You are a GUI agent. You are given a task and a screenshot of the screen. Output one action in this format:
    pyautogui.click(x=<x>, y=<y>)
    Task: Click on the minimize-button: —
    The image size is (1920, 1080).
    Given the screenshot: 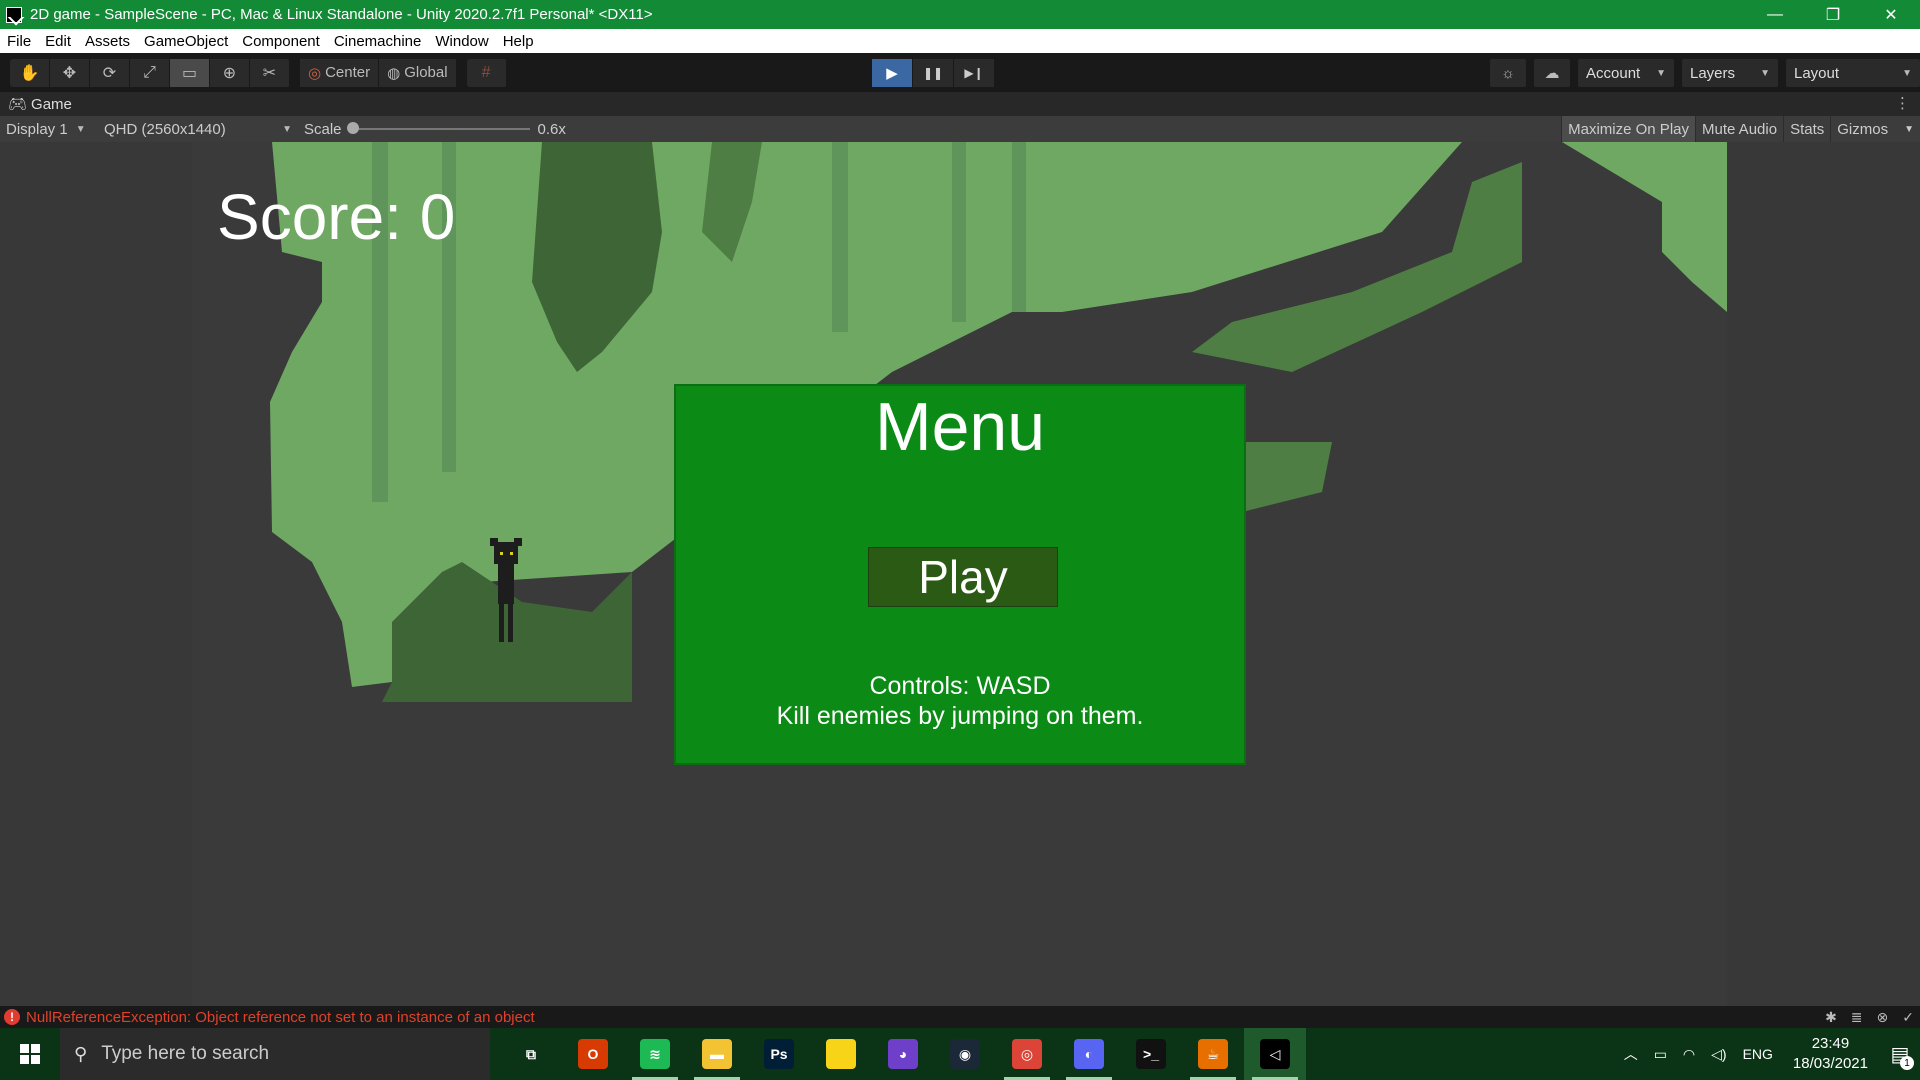 What is the action you would take?
    pyautogui.click(x=1775, y=14)
    